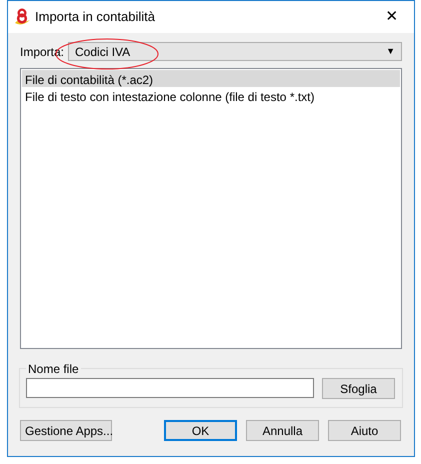  What do you see at coordinates (235, 51) in the screenshot?
I see `import-dropdown: Codici IVA ▼` at bounding box center [235, 51].